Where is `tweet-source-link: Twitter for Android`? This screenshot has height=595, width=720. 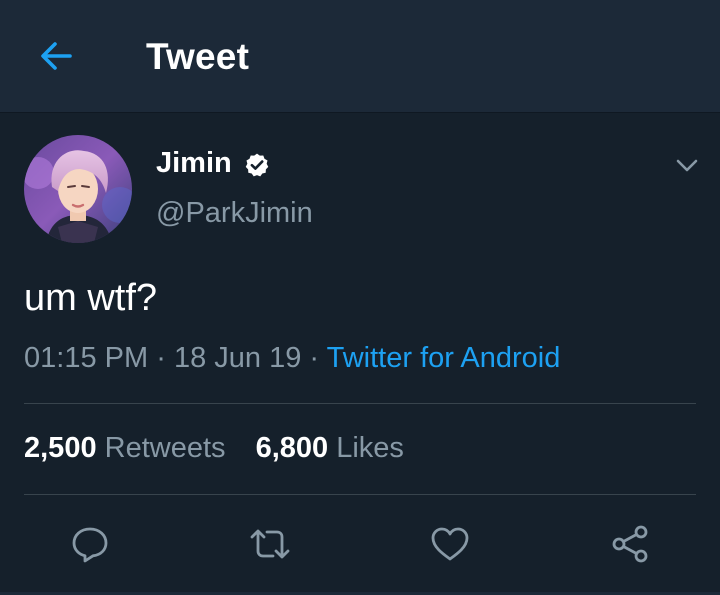
tweet-source-link: Twitter for Android is located at coordinates (444, 358).